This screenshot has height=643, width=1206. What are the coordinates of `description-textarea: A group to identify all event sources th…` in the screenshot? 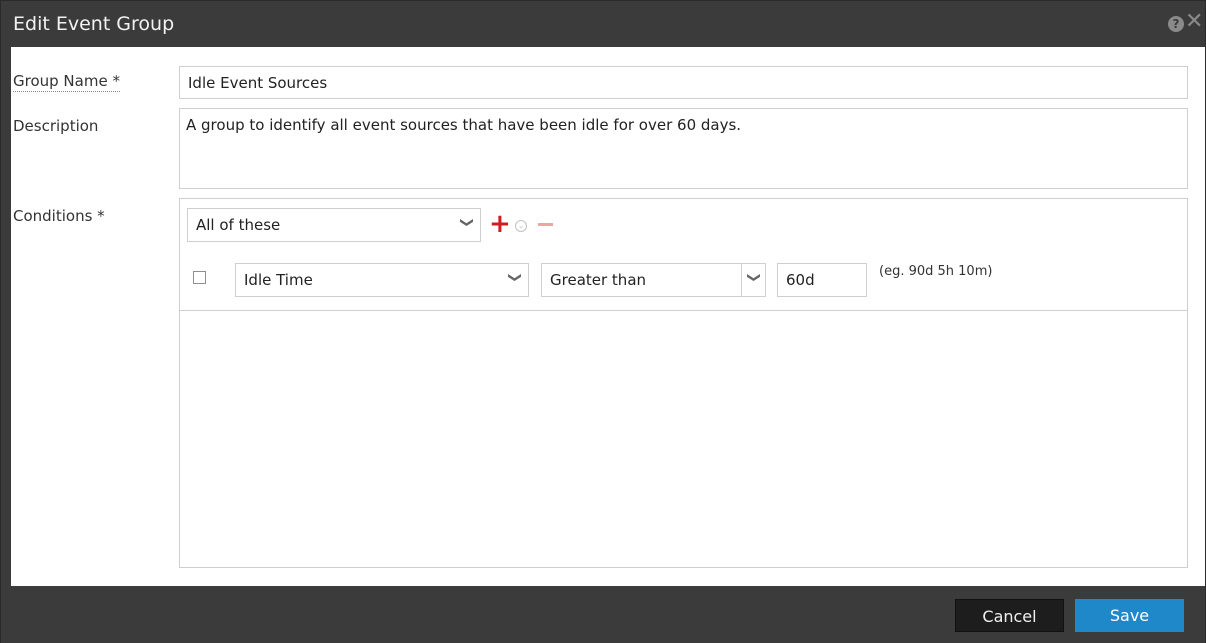 It's located at (683, 148).